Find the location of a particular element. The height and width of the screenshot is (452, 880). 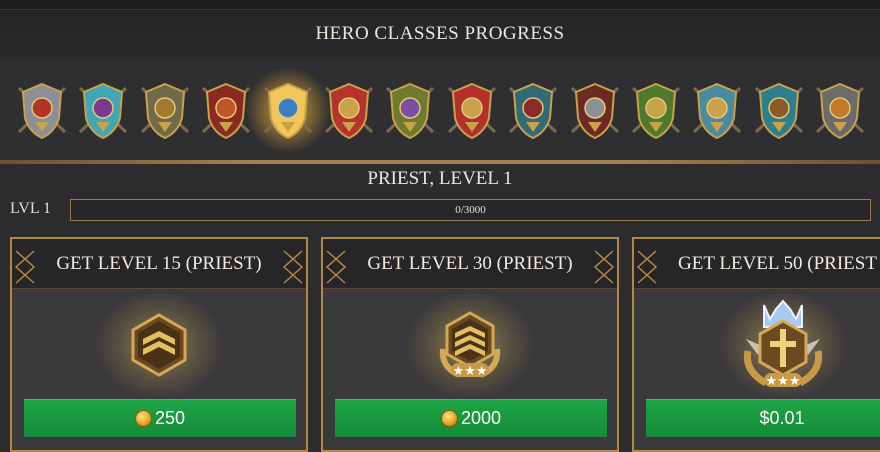

beast-master-icon is located at coordinates (656, 110).